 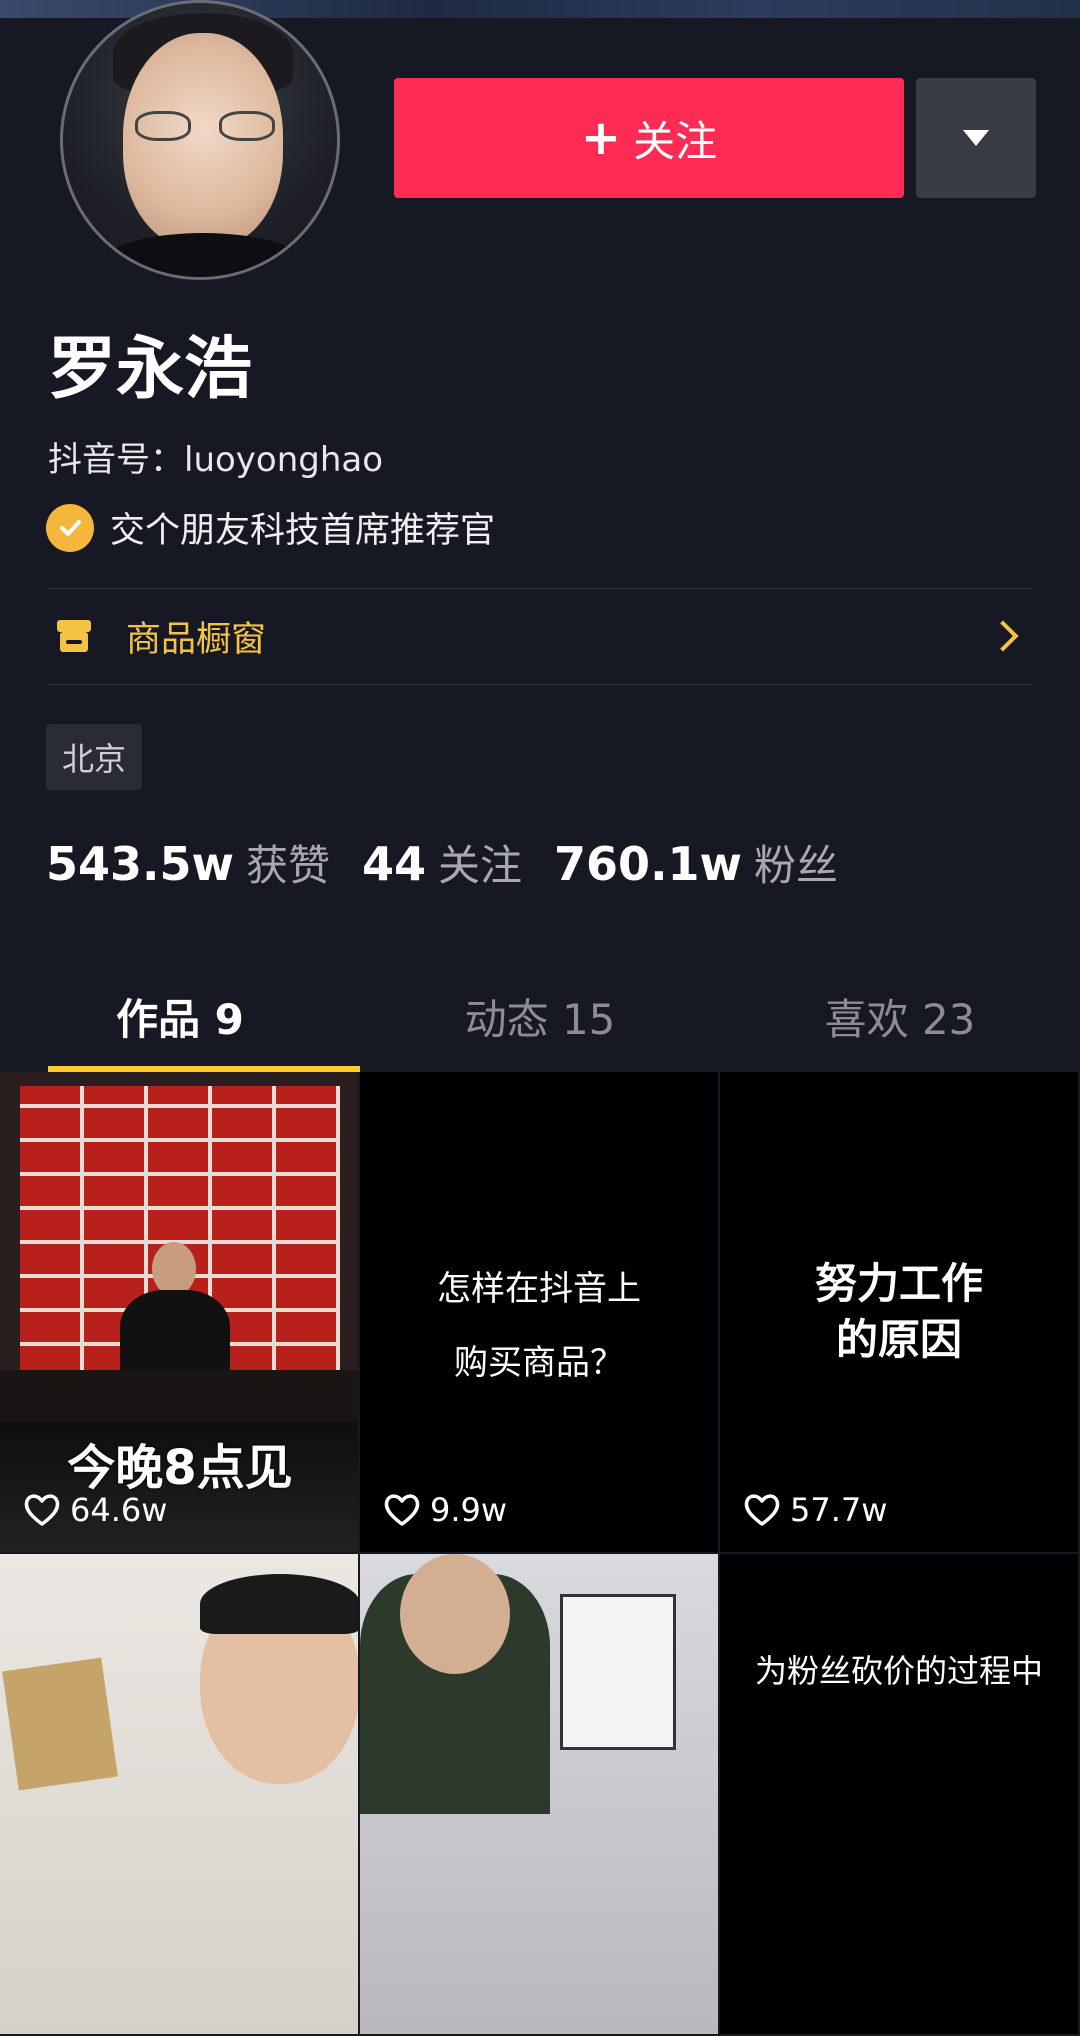 I want to click on stat-value: 543.5w, so click(x=140, y=864).